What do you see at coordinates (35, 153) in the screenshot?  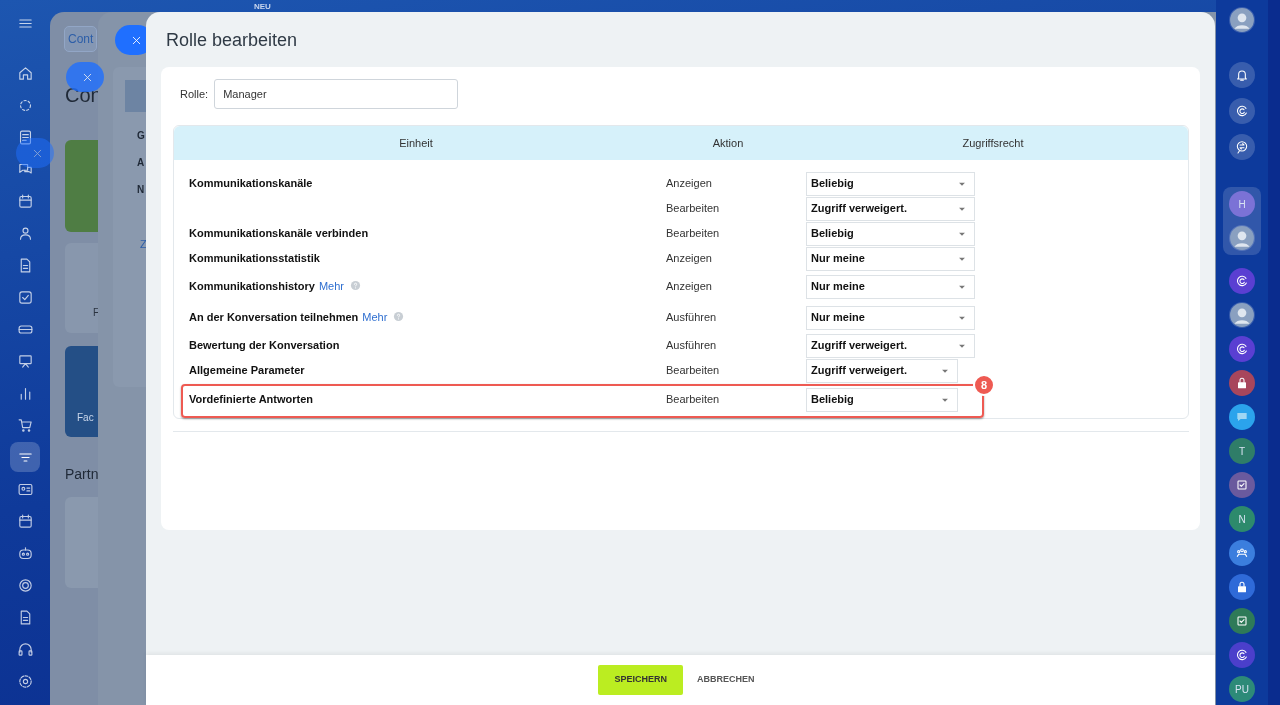 I see `close-button` at bounding box center [35, 153].